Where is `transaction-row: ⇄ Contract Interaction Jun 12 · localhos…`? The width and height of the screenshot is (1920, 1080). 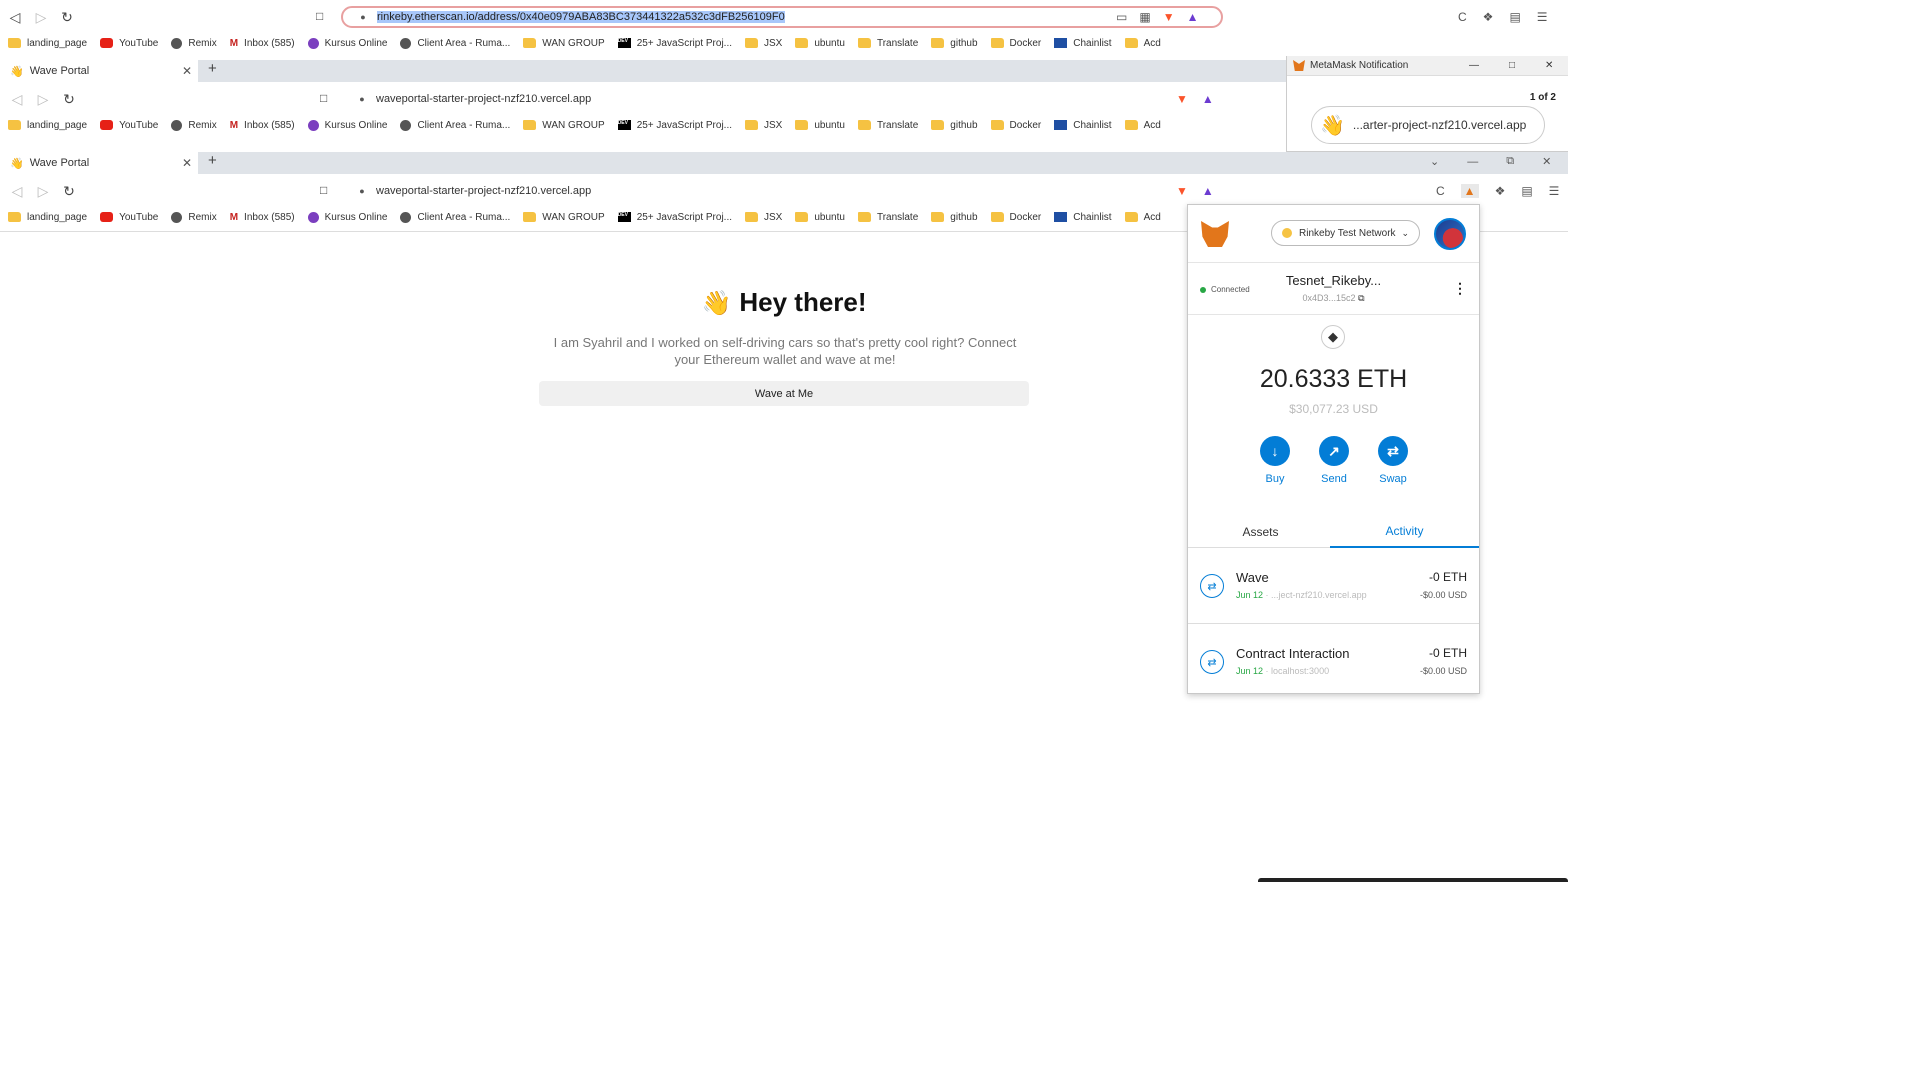 transaction-row: ⇄ Contract Interaction Jun 12 · localhos… is located at coordinates (1333, 662).